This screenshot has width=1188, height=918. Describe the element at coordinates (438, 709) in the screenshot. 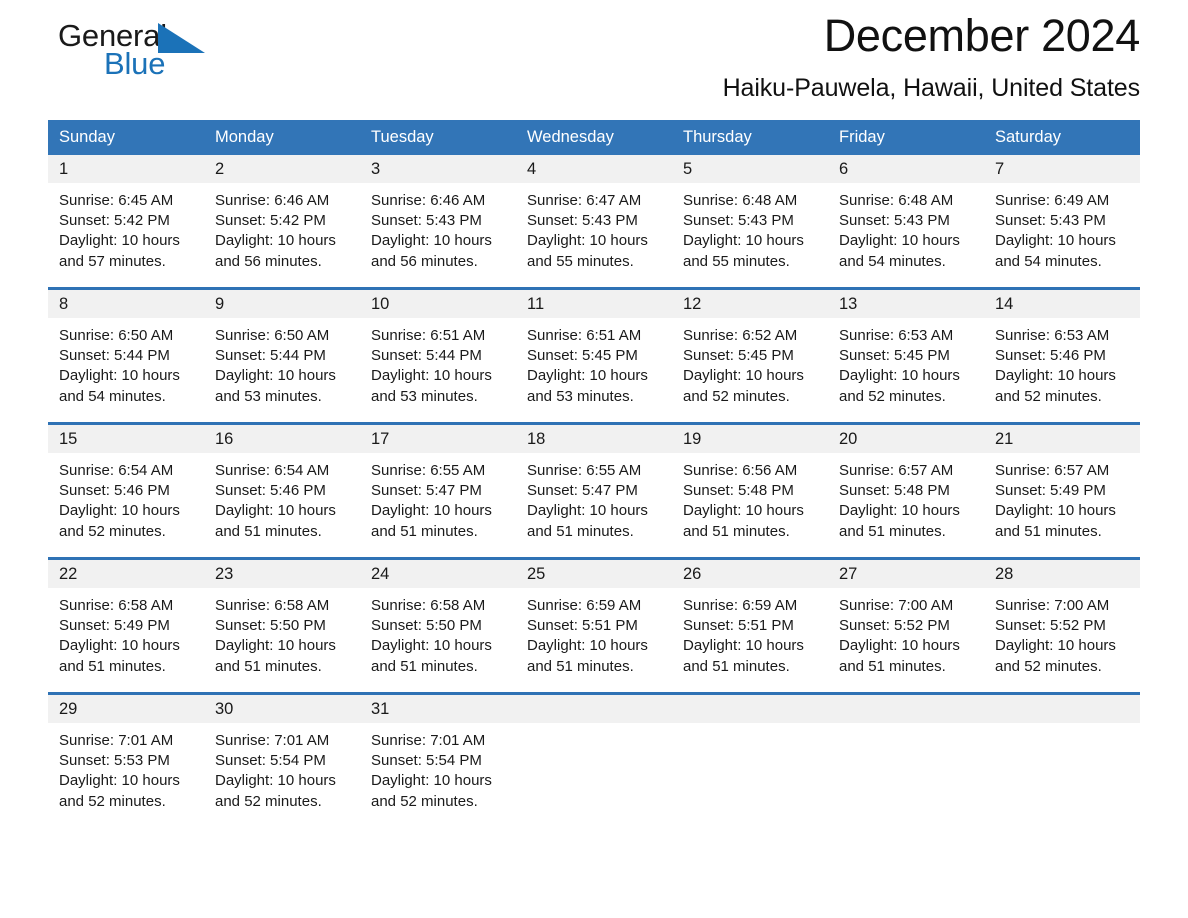

I see `day-number: 31` at that location.